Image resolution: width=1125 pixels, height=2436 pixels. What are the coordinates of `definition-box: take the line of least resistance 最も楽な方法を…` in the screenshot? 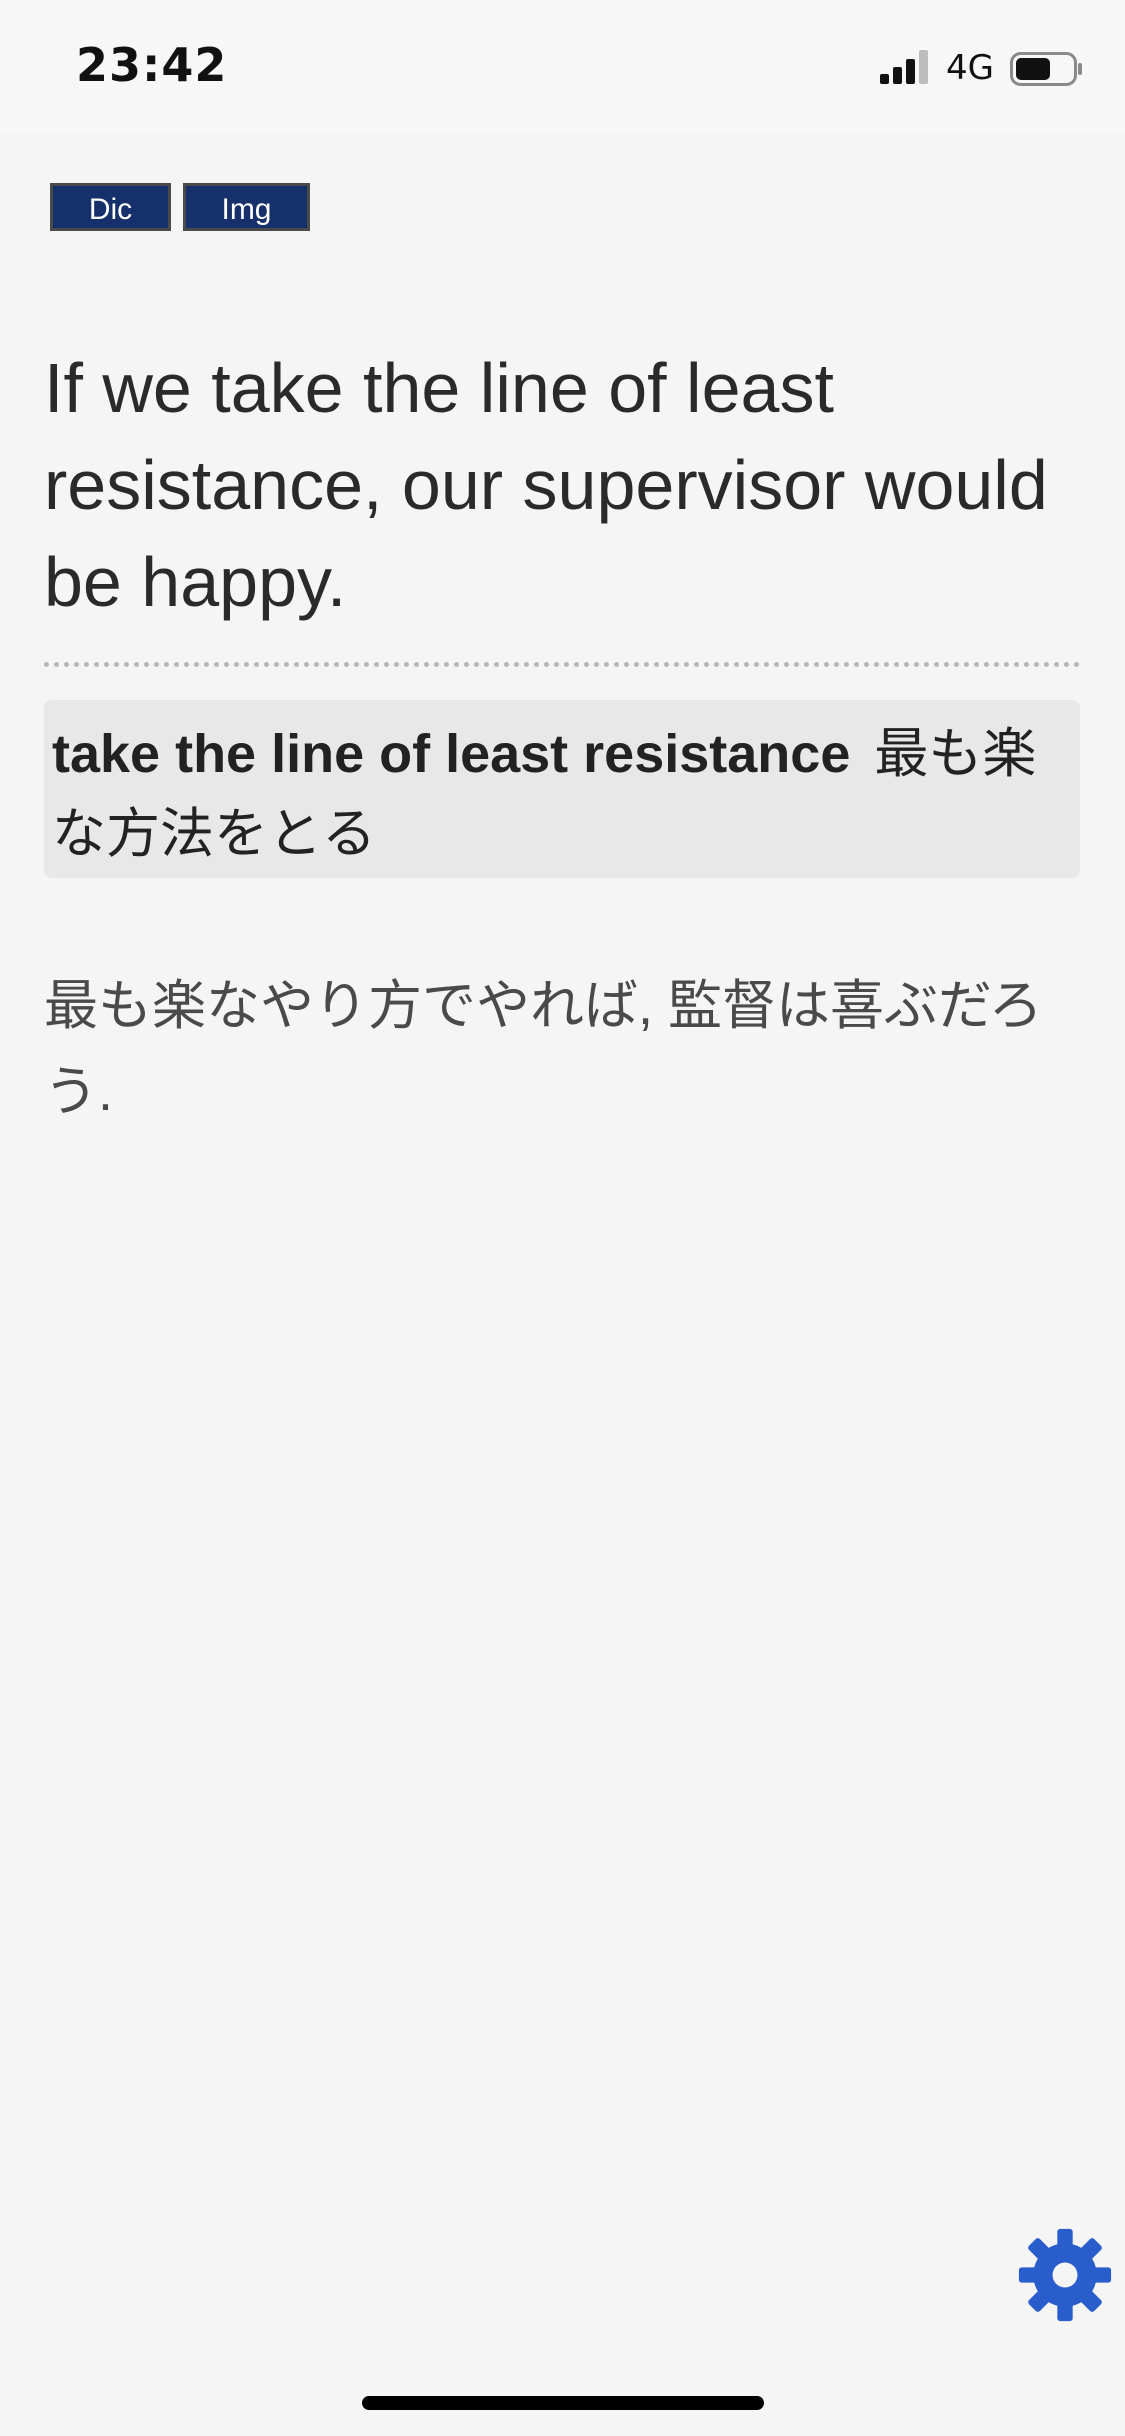 It's located at (562, 789).